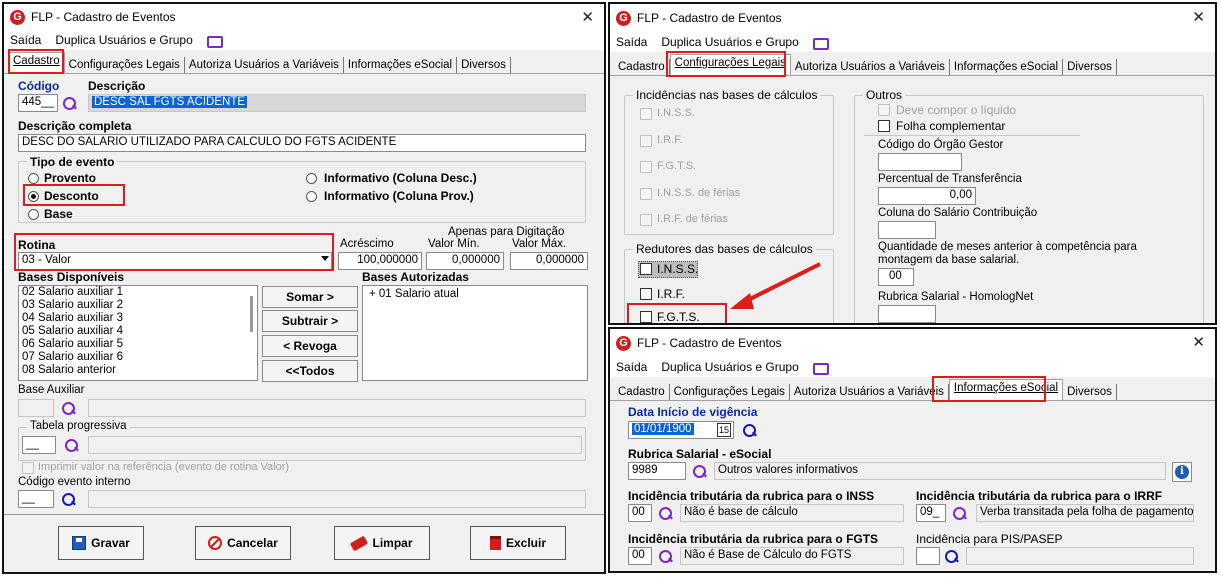  What do you see at coordinates (884, 110) in the screenshot?
I see `deve-compor-checkbox` at bounding box center [884, 110].